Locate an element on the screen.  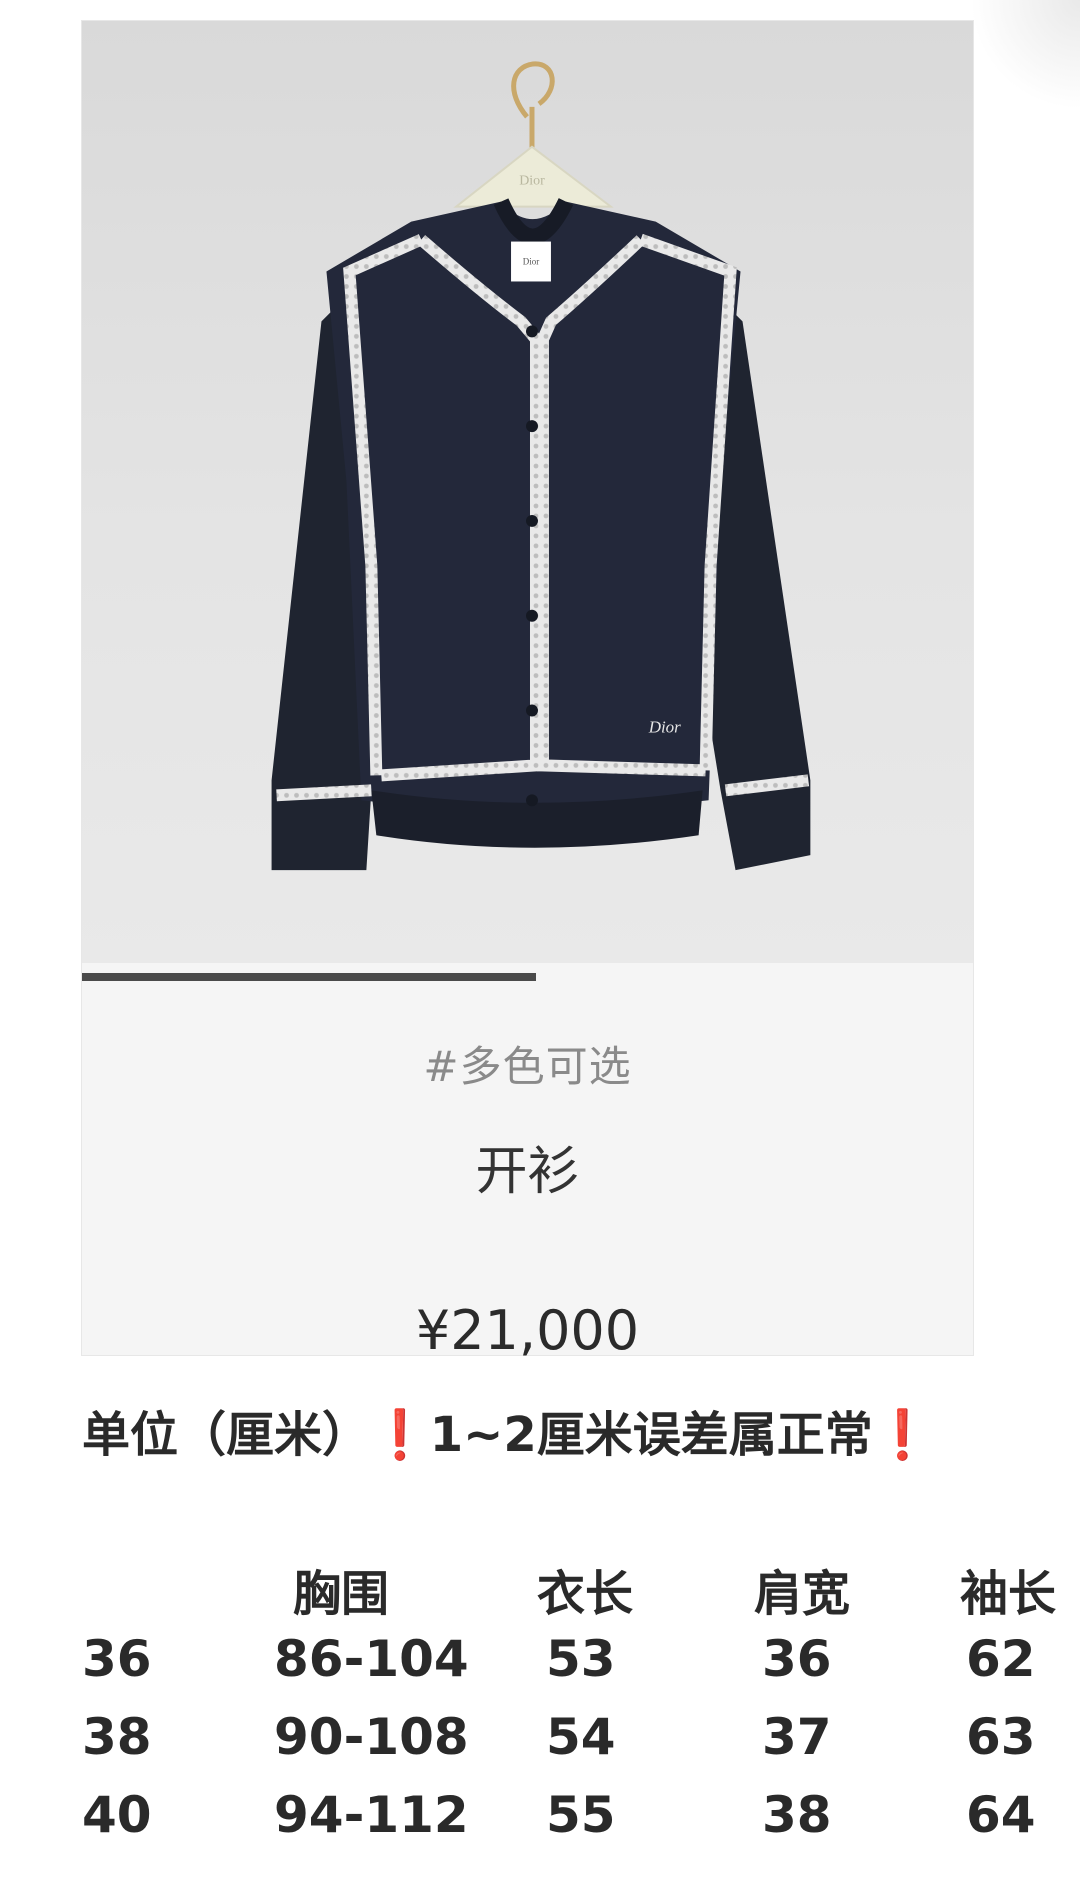
table-row-sleeve: 63 is located at coordinates (1001, 1737).